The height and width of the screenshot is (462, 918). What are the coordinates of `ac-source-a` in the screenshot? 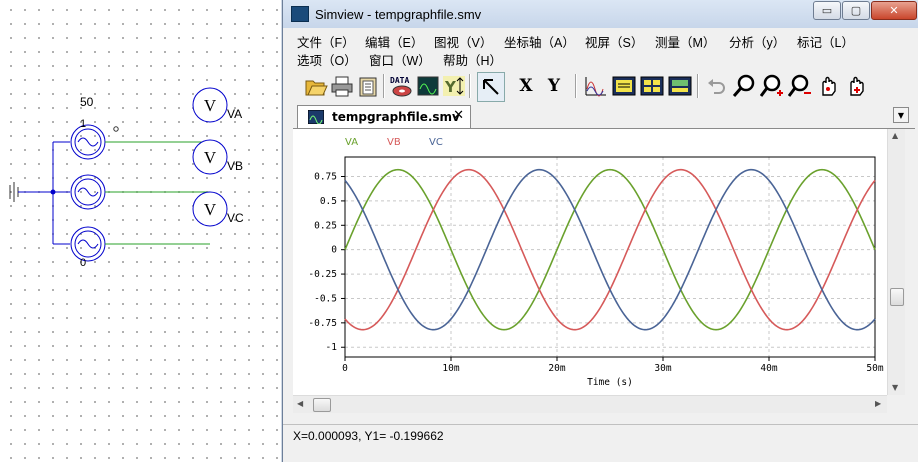 It's located at (88, 142).